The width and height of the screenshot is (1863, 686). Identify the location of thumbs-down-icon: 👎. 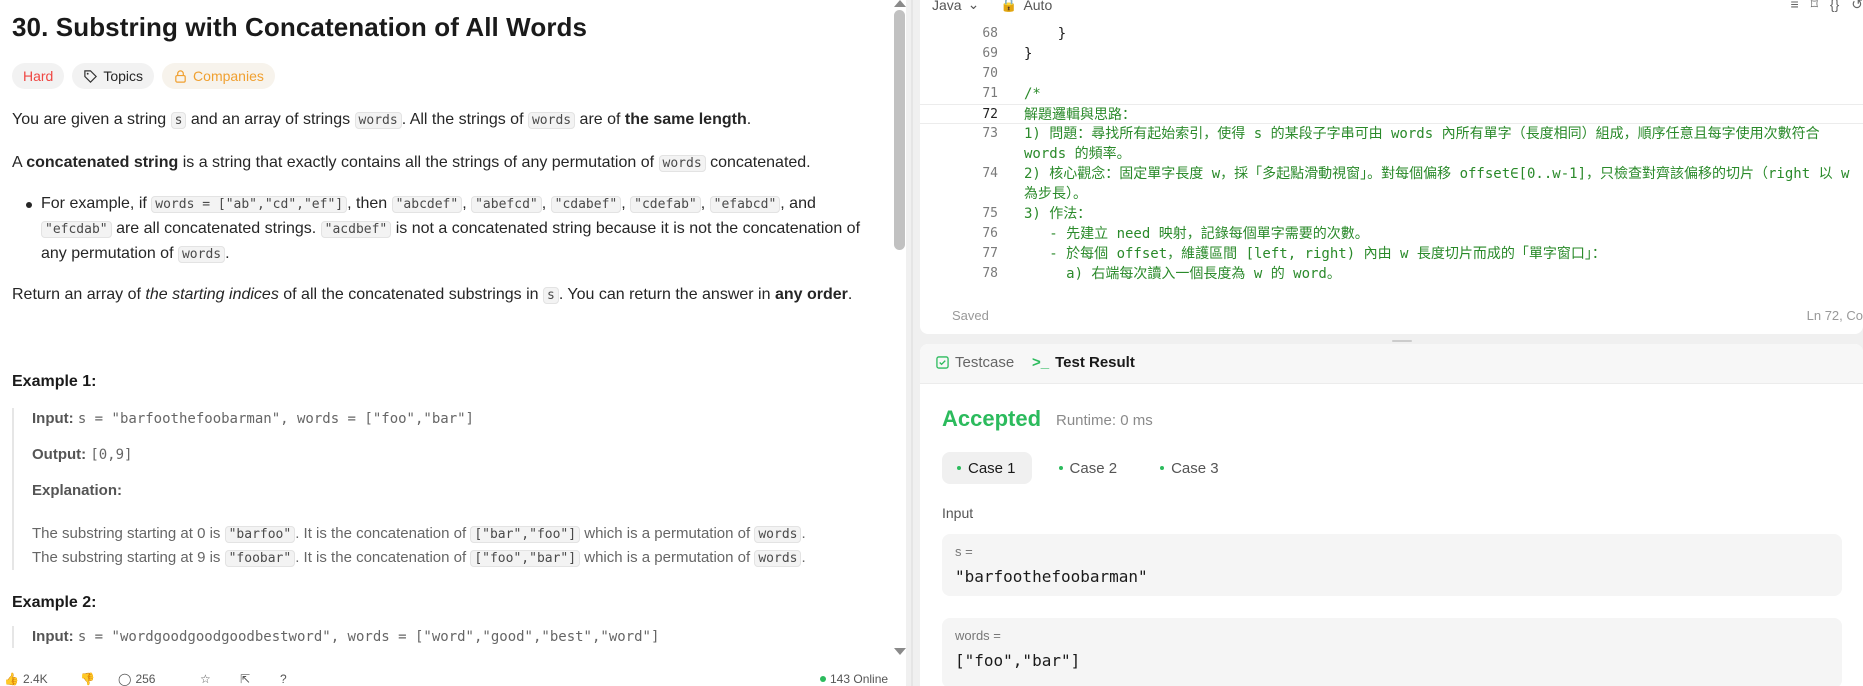
(87, 679).